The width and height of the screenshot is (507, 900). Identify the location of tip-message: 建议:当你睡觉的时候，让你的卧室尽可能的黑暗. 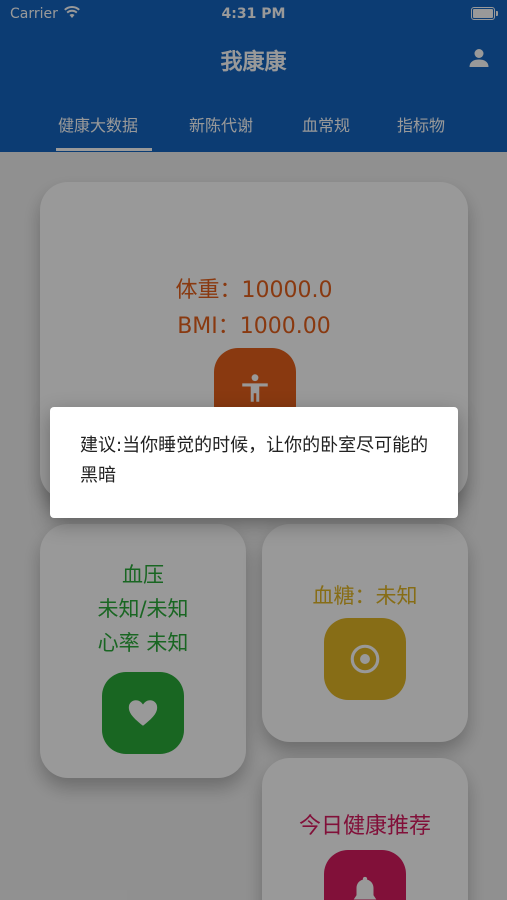
(254, 460).